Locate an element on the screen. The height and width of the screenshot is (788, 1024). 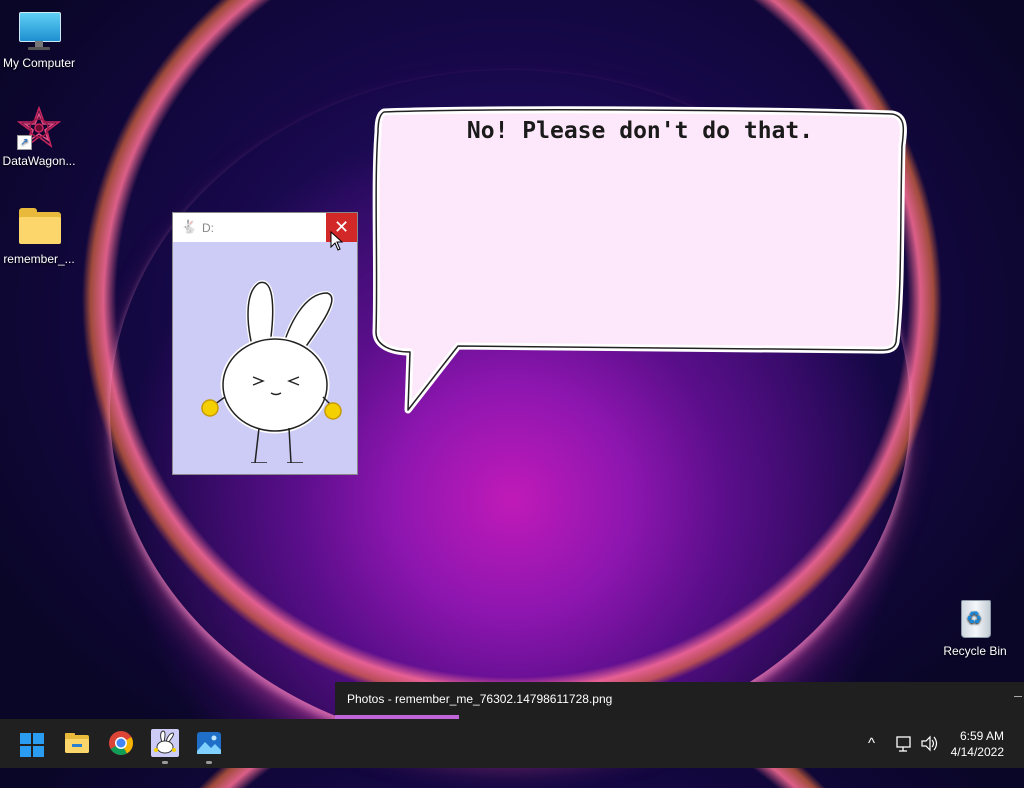
file-explorer-icon is located at coordinates (77, 743).